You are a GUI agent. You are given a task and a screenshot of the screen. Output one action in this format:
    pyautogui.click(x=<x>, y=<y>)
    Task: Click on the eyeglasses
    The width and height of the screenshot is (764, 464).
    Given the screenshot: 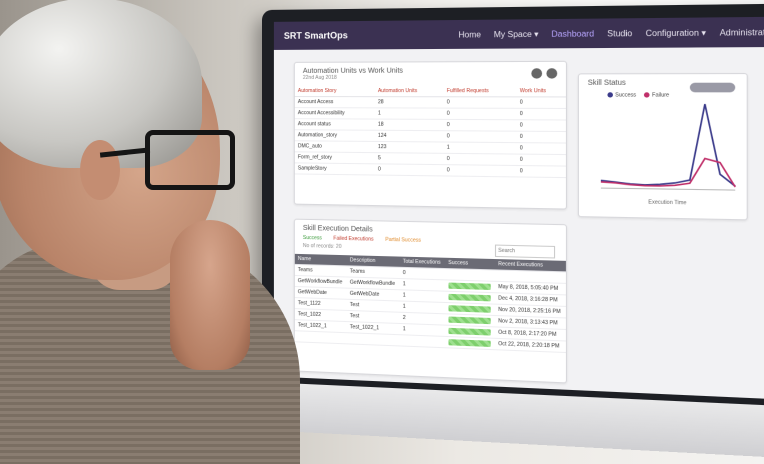 What is the action you would take?
    pyautogui.click(x=190, y=160)
    